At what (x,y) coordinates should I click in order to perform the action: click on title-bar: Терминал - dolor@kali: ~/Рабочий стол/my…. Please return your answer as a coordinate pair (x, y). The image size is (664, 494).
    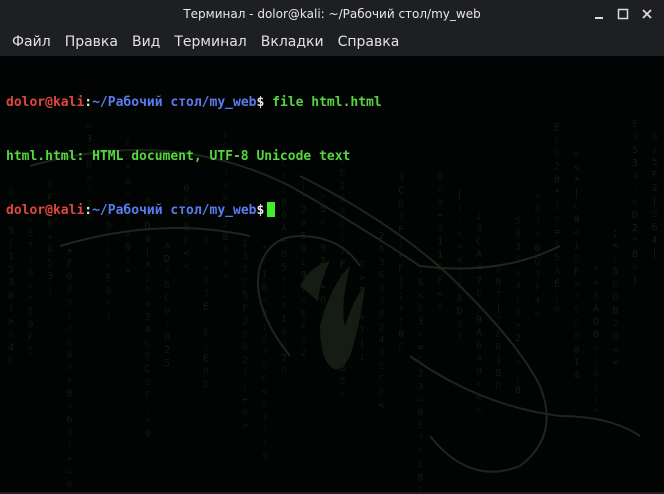
    Looking at the image, I should click on (332, 14).